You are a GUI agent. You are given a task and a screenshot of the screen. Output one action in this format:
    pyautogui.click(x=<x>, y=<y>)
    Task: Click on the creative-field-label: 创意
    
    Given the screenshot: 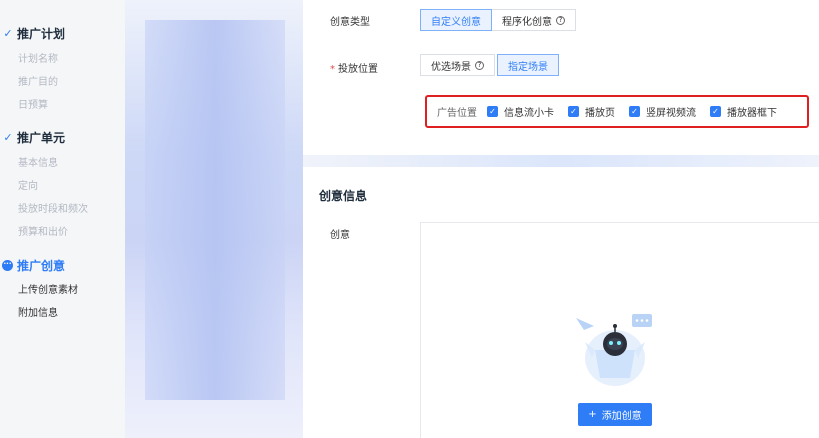 What is the action you would take?
    pyautogui.click(x=340, y=235)
    